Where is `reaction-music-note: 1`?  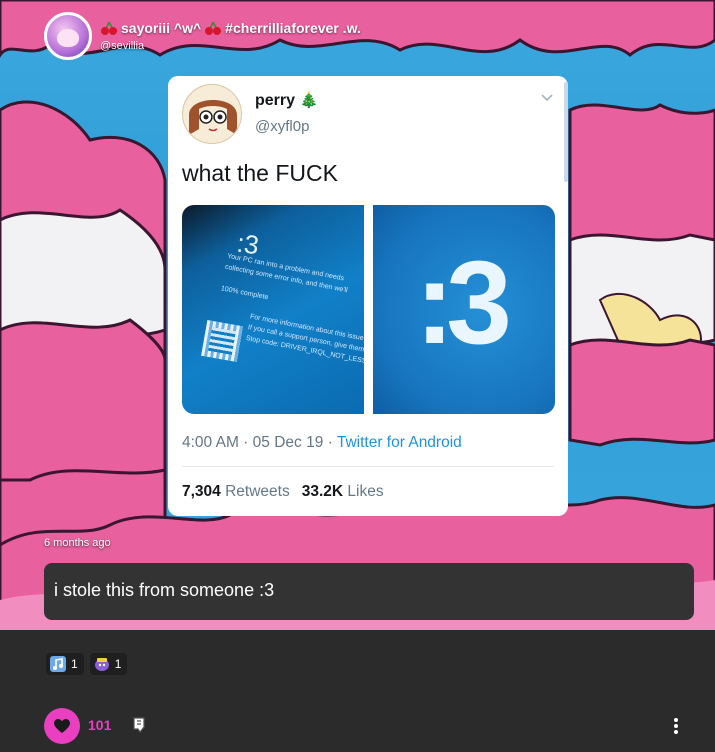
reaction-music-note: 1 is located at coordinates (65, 664).